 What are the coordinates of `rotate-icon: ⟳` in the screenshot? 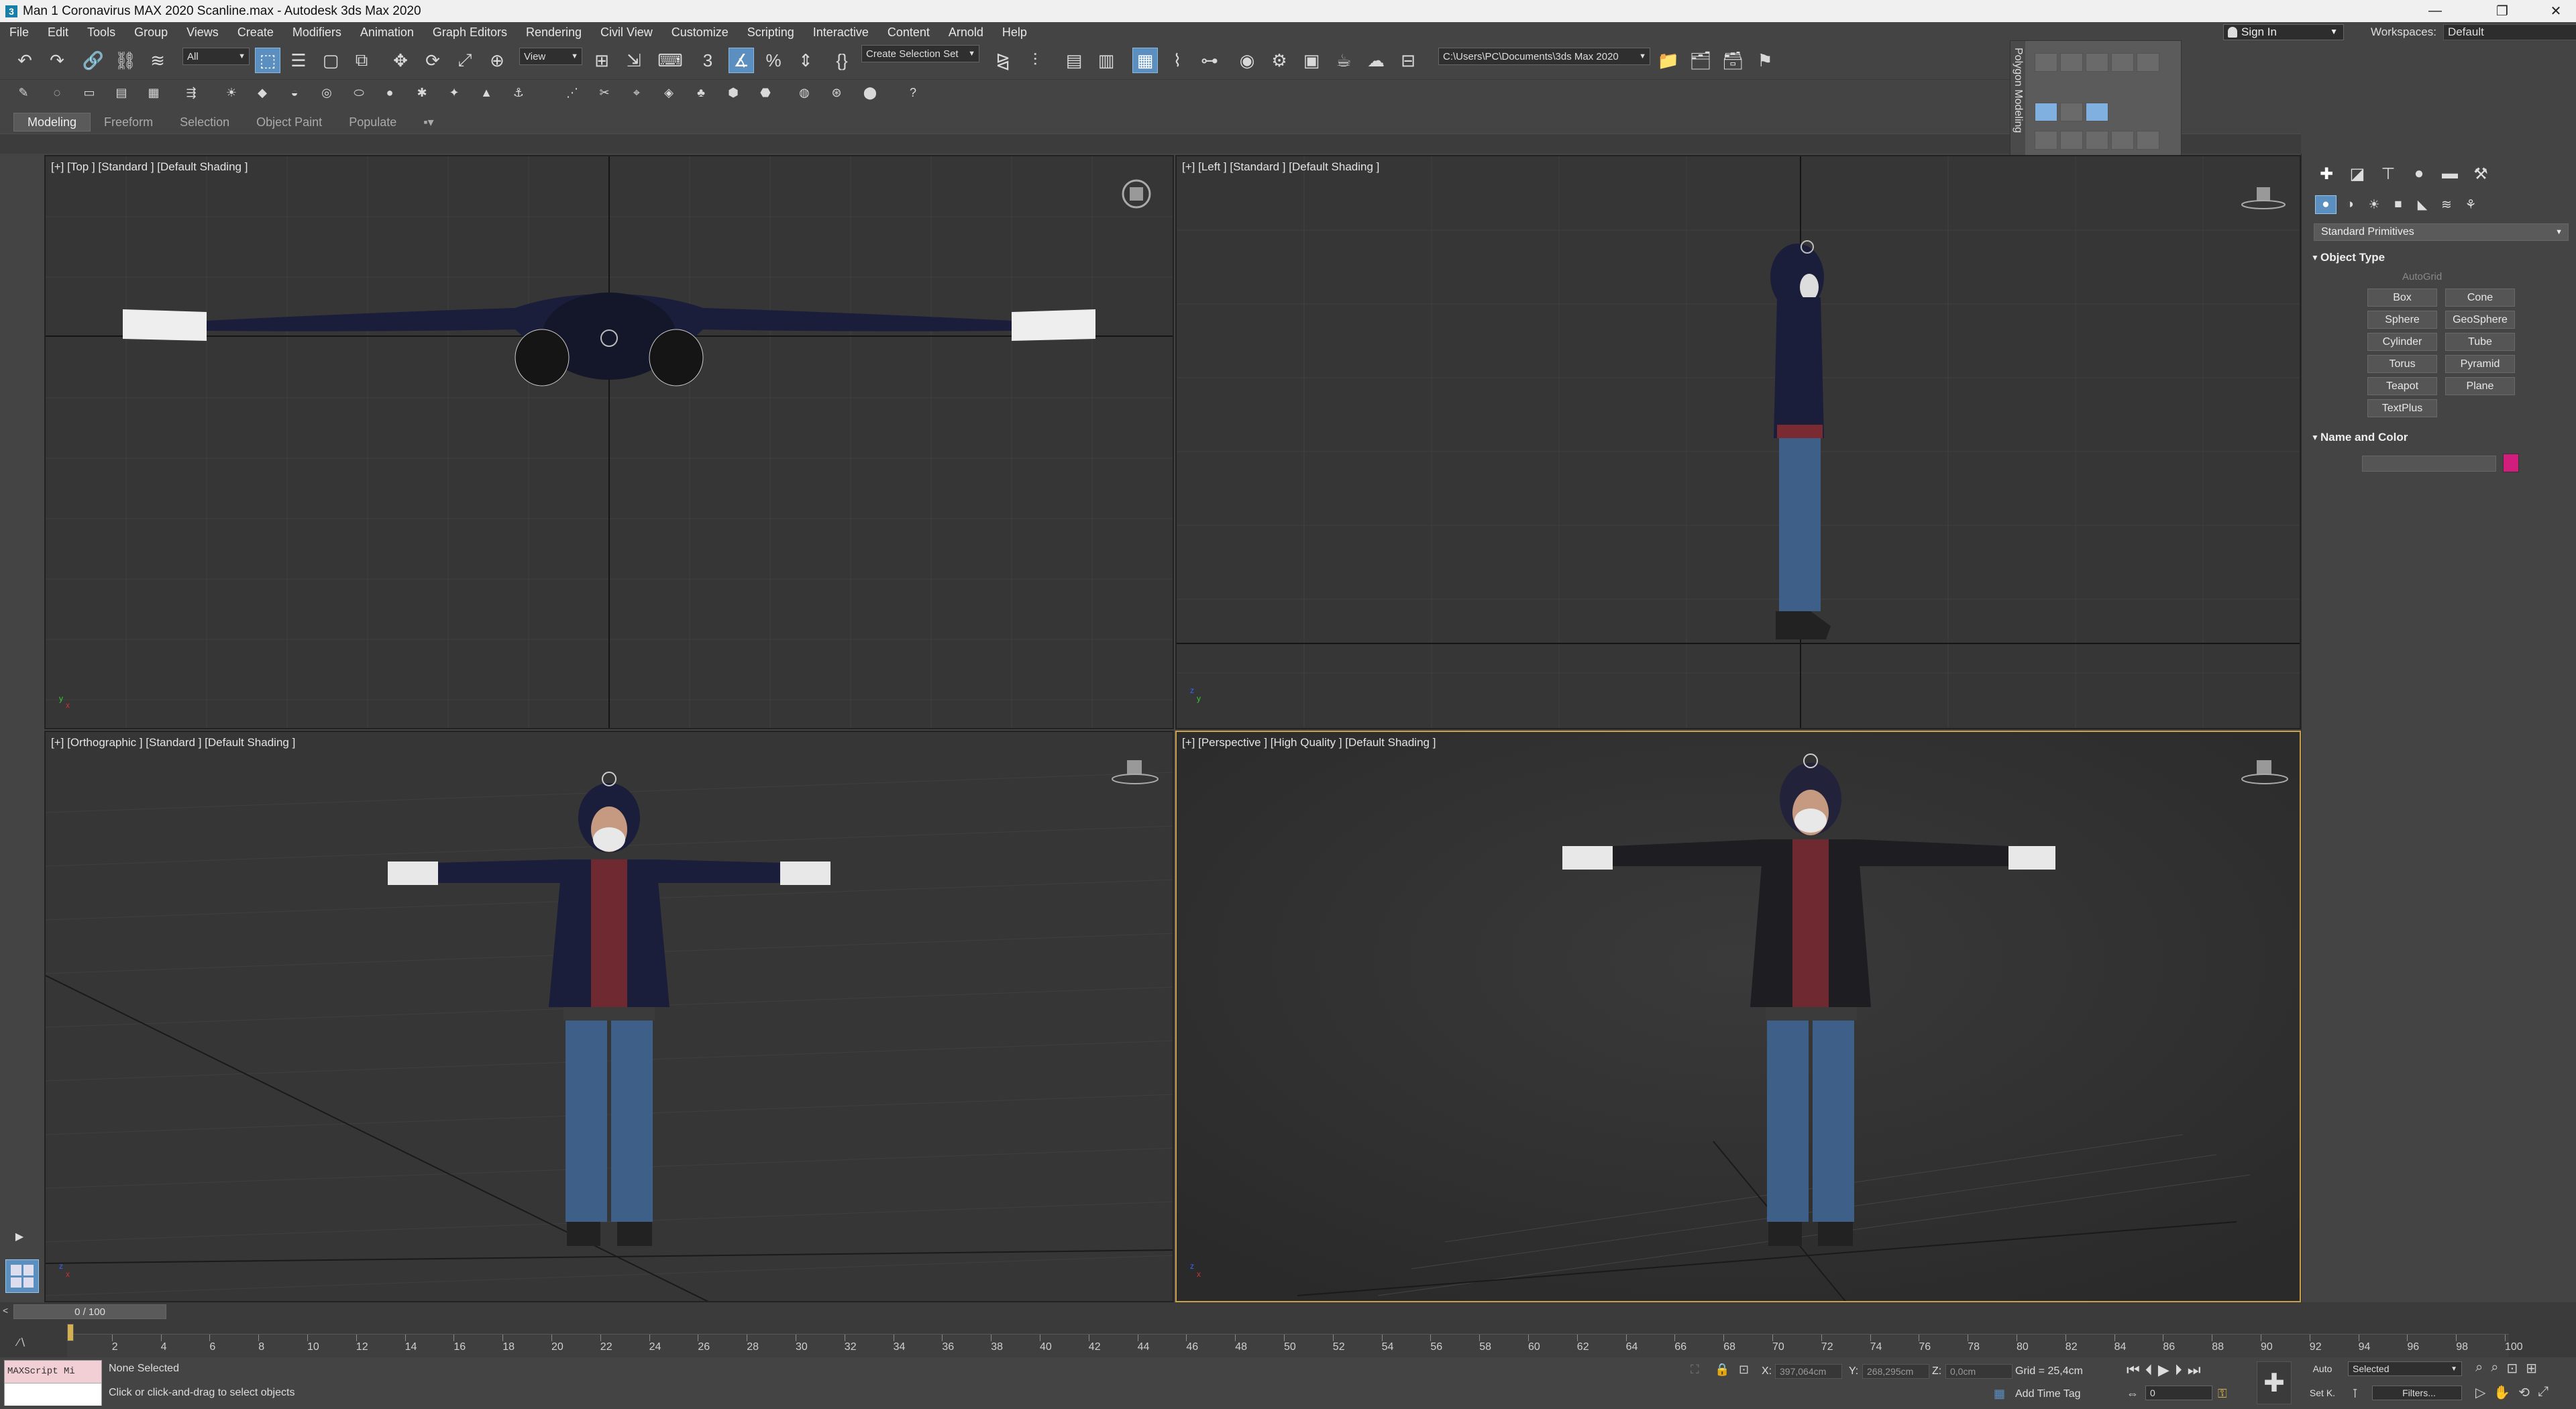 It's located at (432, 60).